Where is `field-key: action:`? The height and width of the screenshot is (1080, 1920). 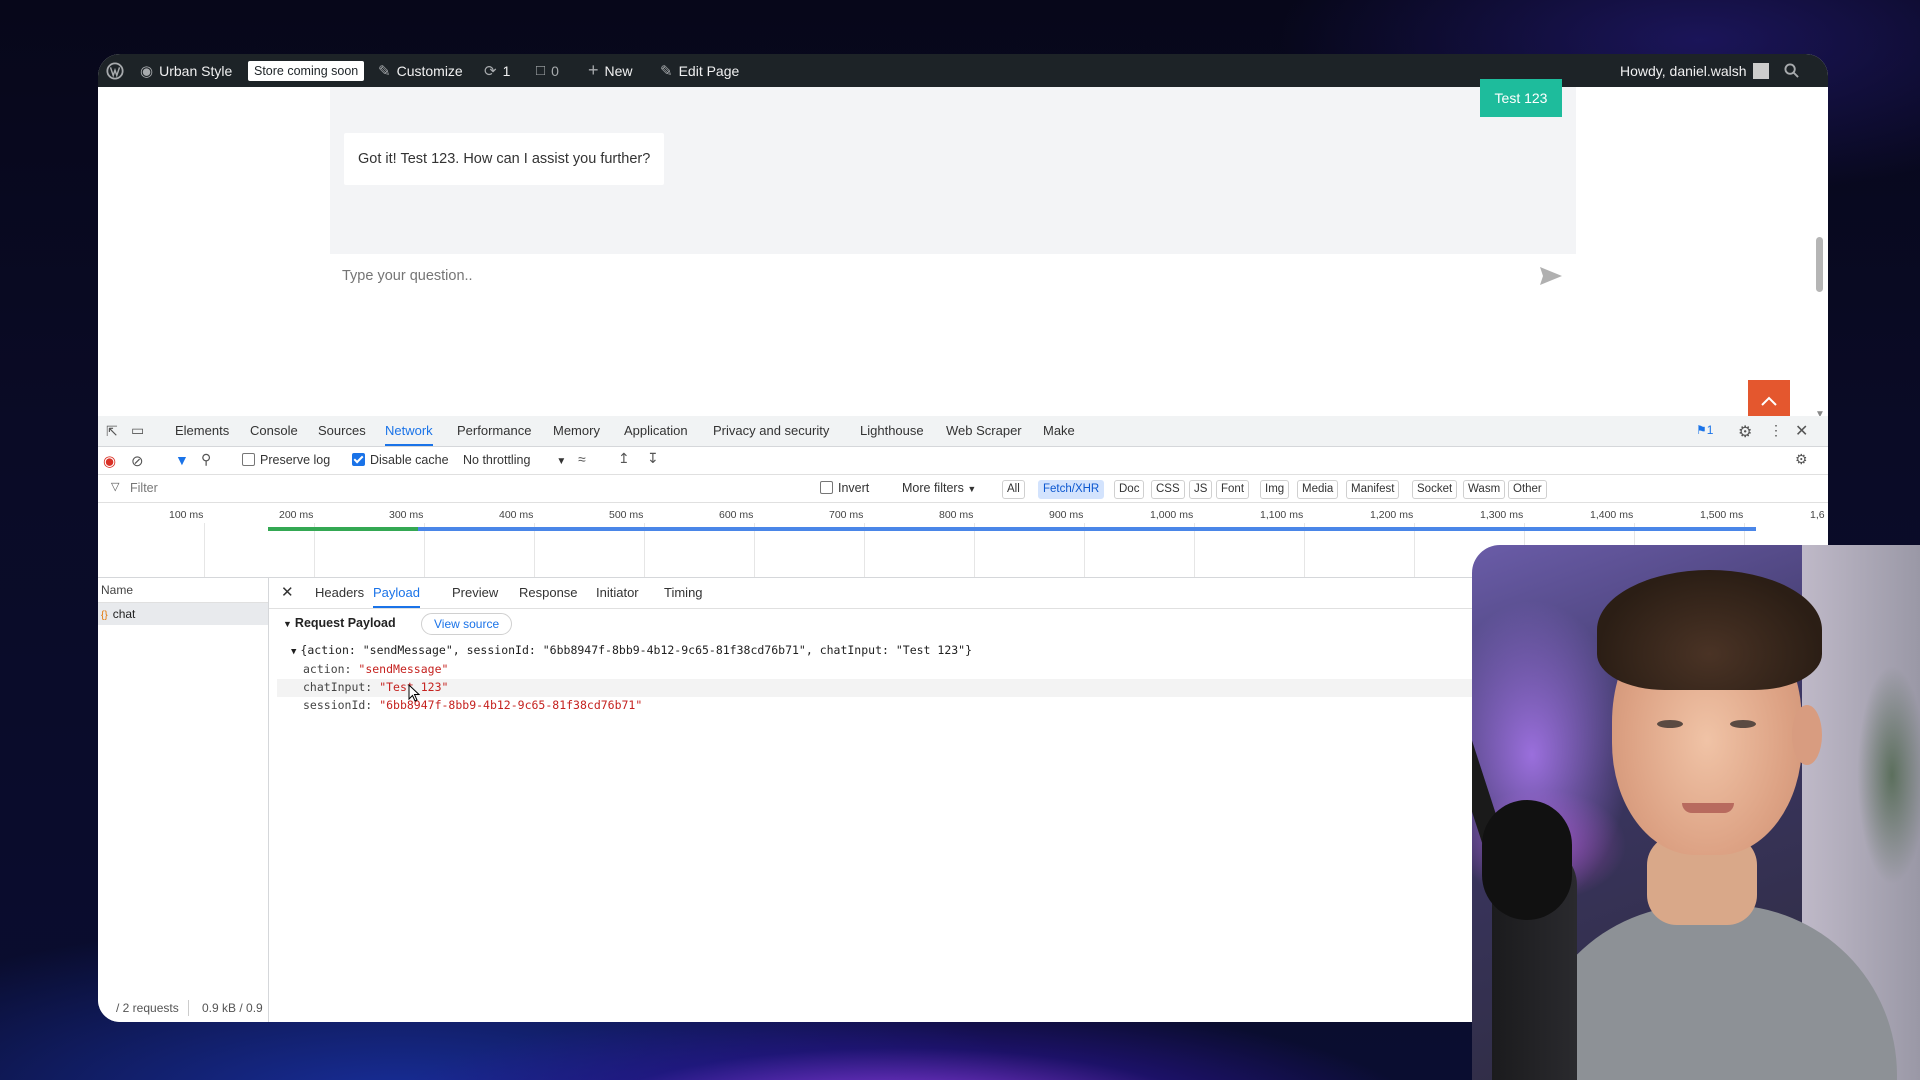
field-key: action: is located at coordinates (327, 669).